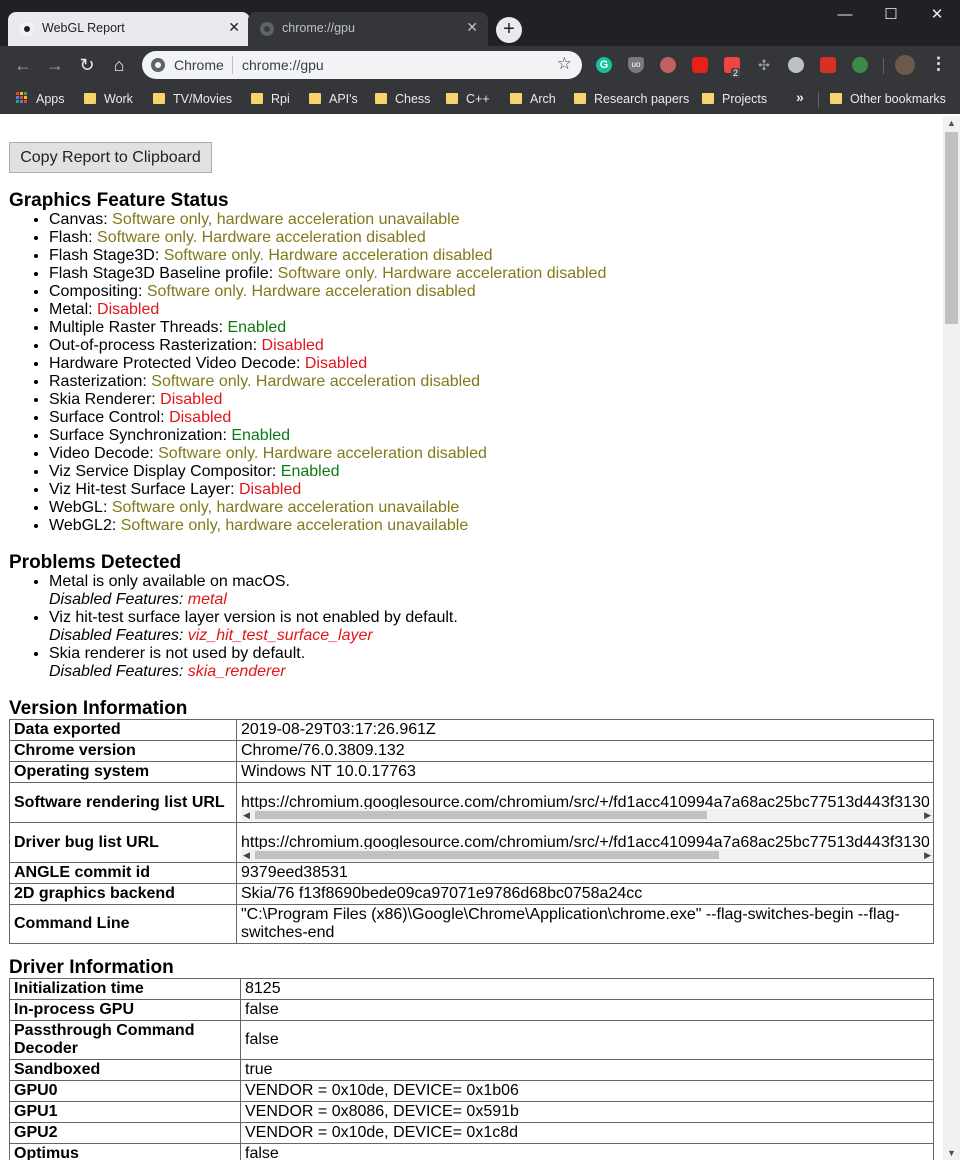 The image size is (960, 1160). Describe the element at coordinates (891, 15) in the screenshot. I see `maximize-button: ☐` at that location.